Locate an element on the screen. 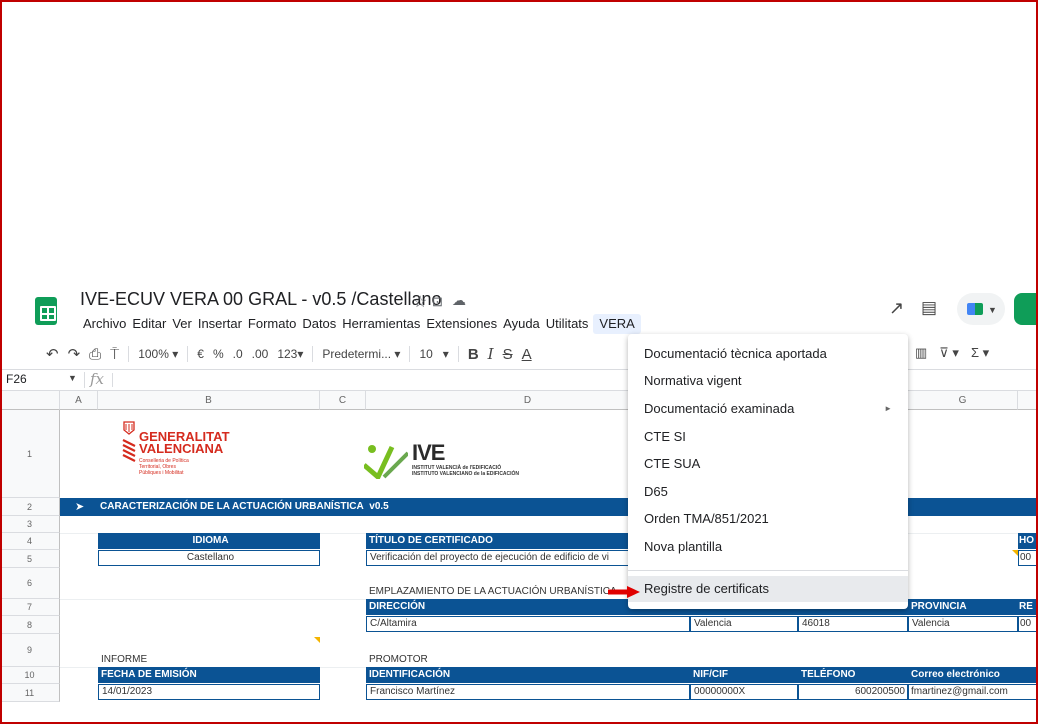 This screenshot has width=1038, height=724. menu-ver: Ver is located at coordinates (182, 324).